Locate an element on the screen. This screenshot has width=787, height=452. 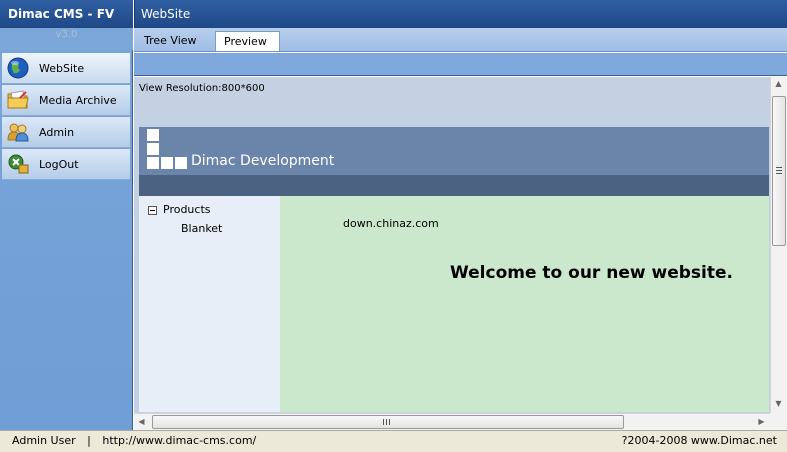
horizontal-scrollbar: ◀ ▶ is located at coordinates (452, 421).